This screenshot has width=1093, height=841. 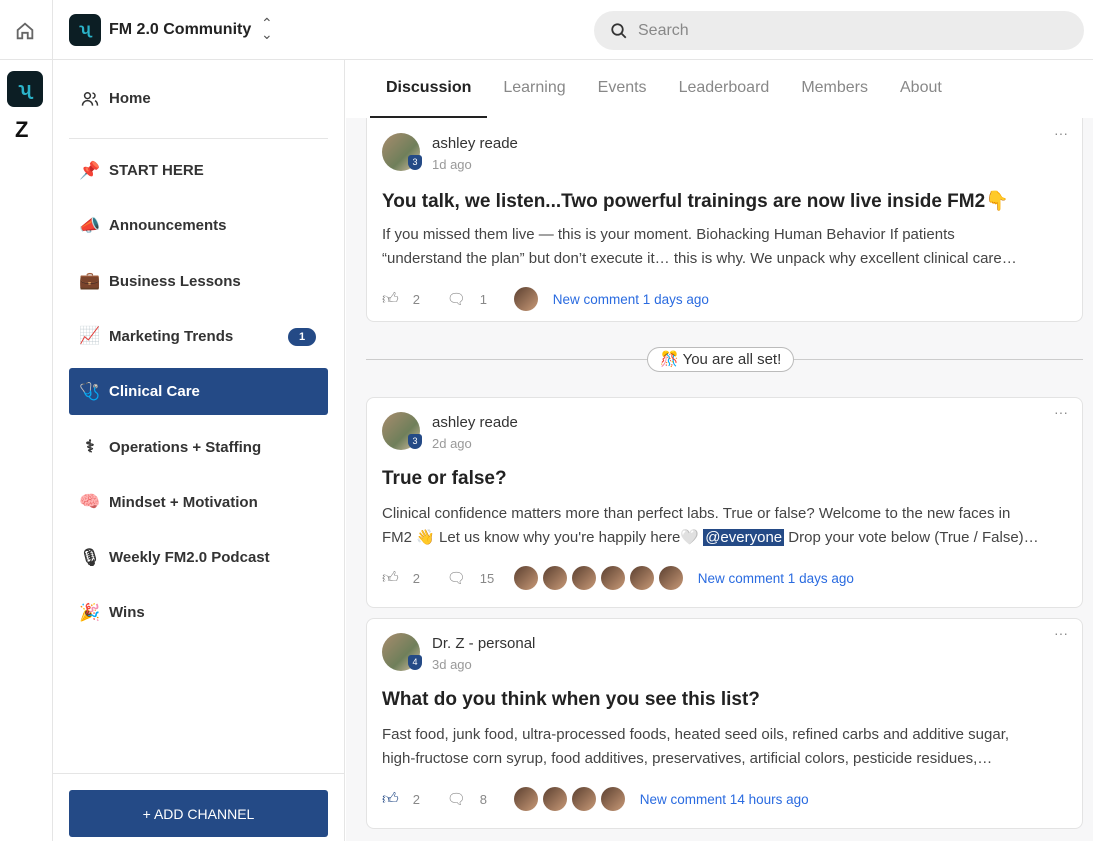 I want to click on sidebar-item-label: Weekly FM2.0 Podcast, so click(x=189, y=558).